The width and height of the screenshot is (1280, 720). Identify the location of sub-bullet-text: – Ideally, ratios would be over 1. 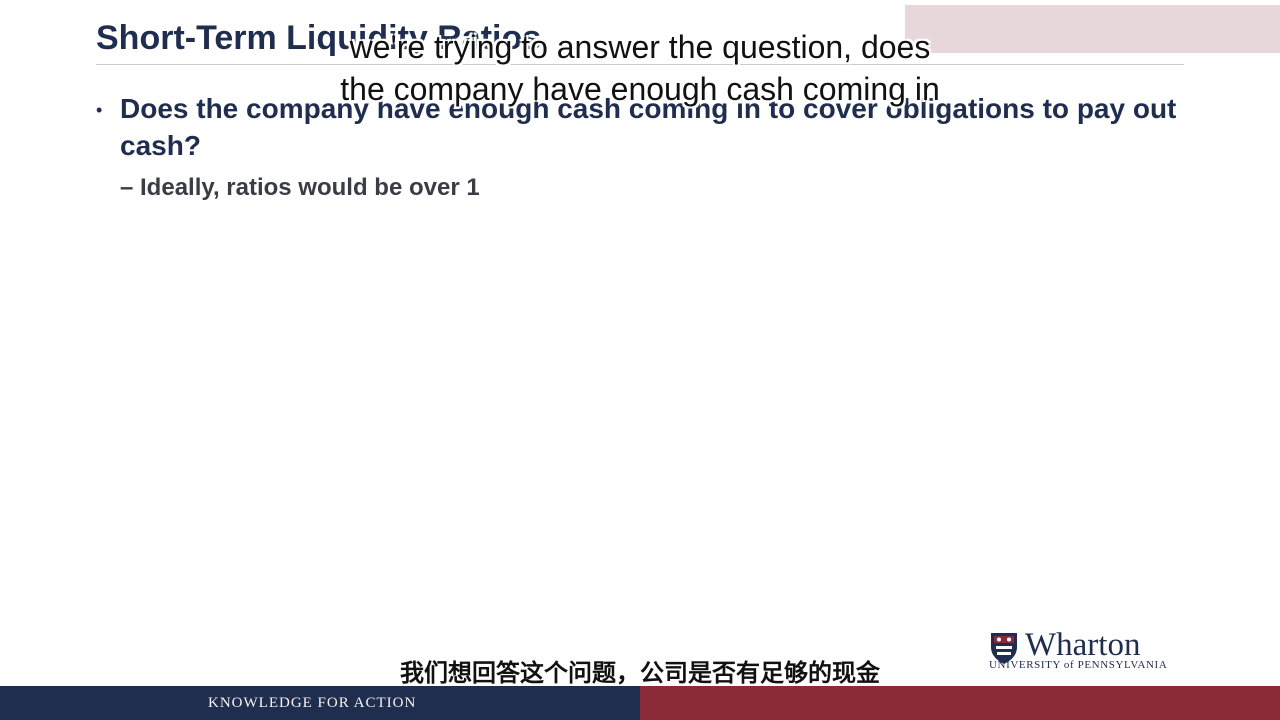
(300, 187).